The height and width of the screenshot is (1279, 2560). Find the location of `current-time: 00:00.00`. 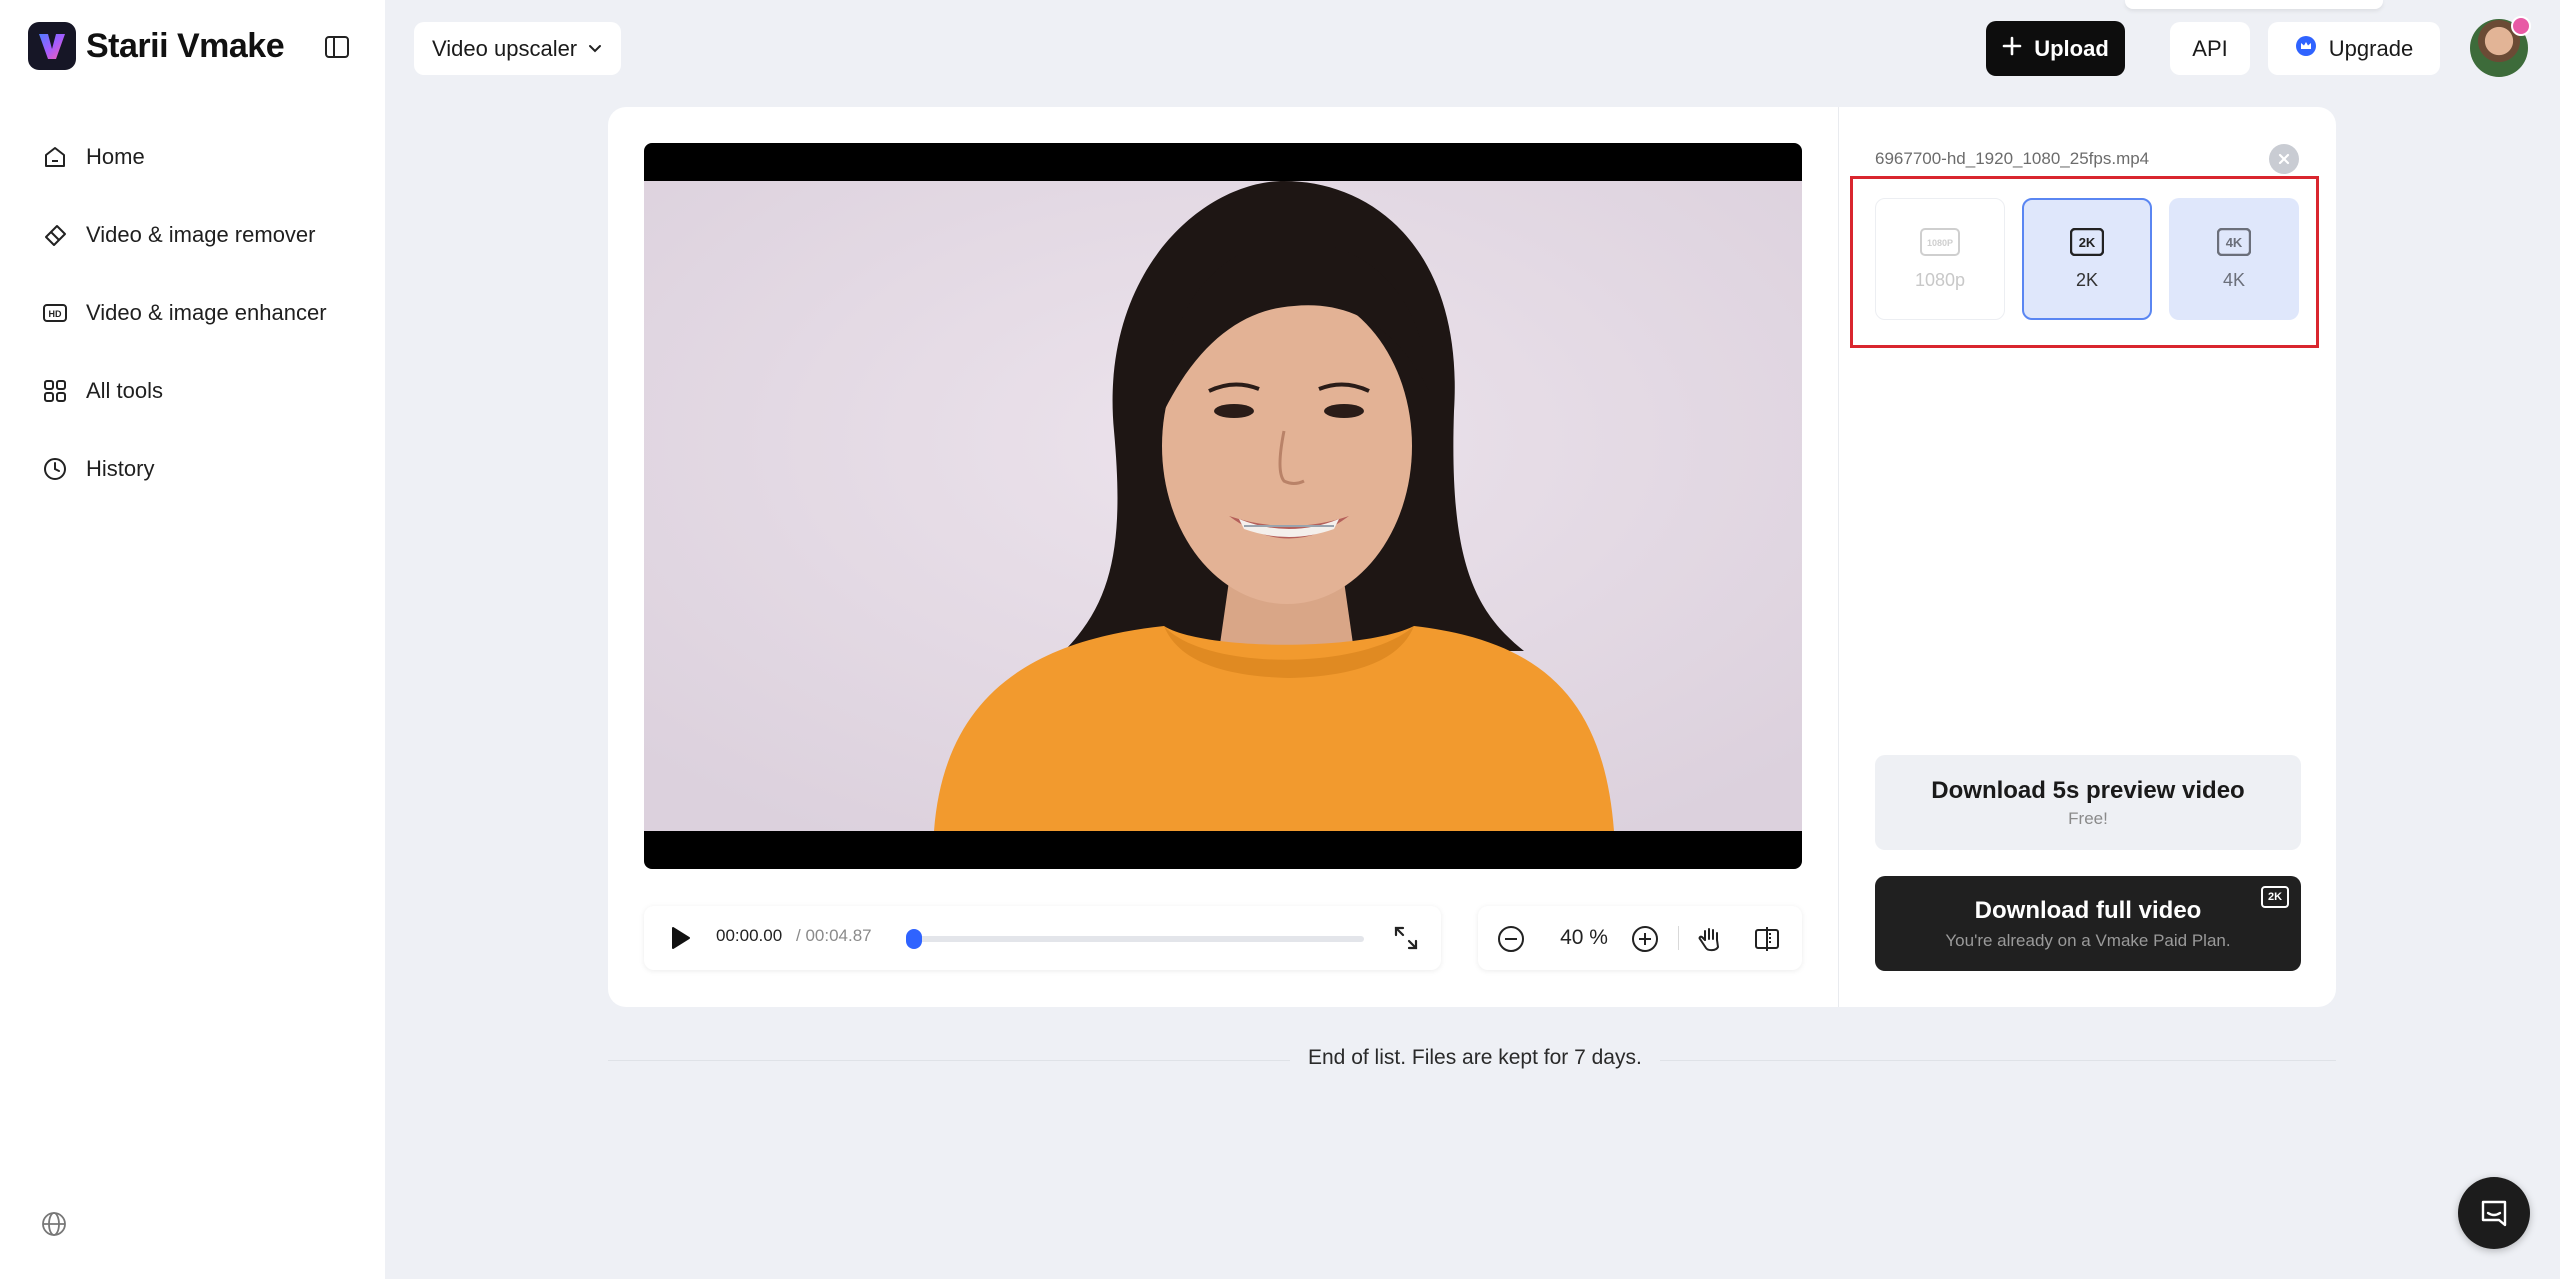

current-time: 00:00.00 is located at coordinates (749, 935).